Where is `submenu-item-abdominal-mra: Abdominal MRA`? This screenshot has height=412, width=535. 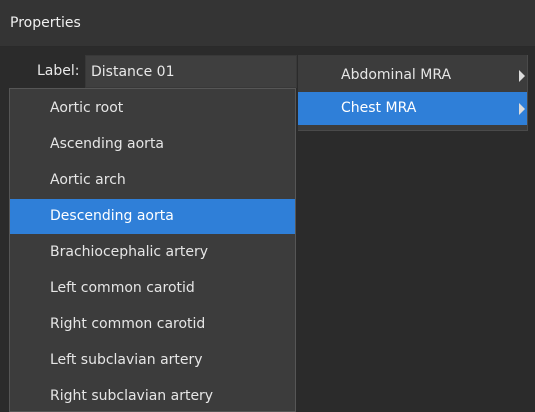
submenu-item-abdominal-mra: Abdominal MRA is located at coordinates (412, 75).